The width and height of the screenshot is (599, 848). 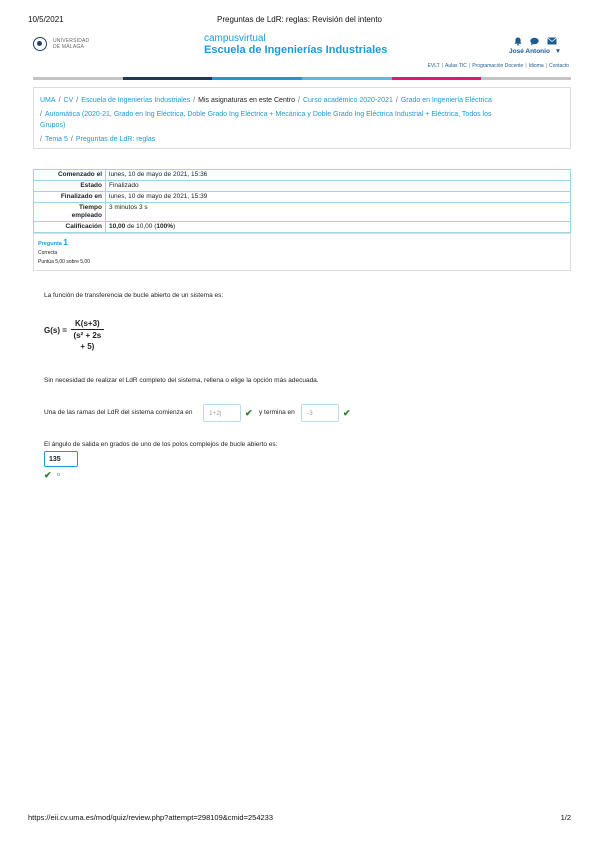 I want to click on user-name: José Antonio, so click(x=529, y=51).